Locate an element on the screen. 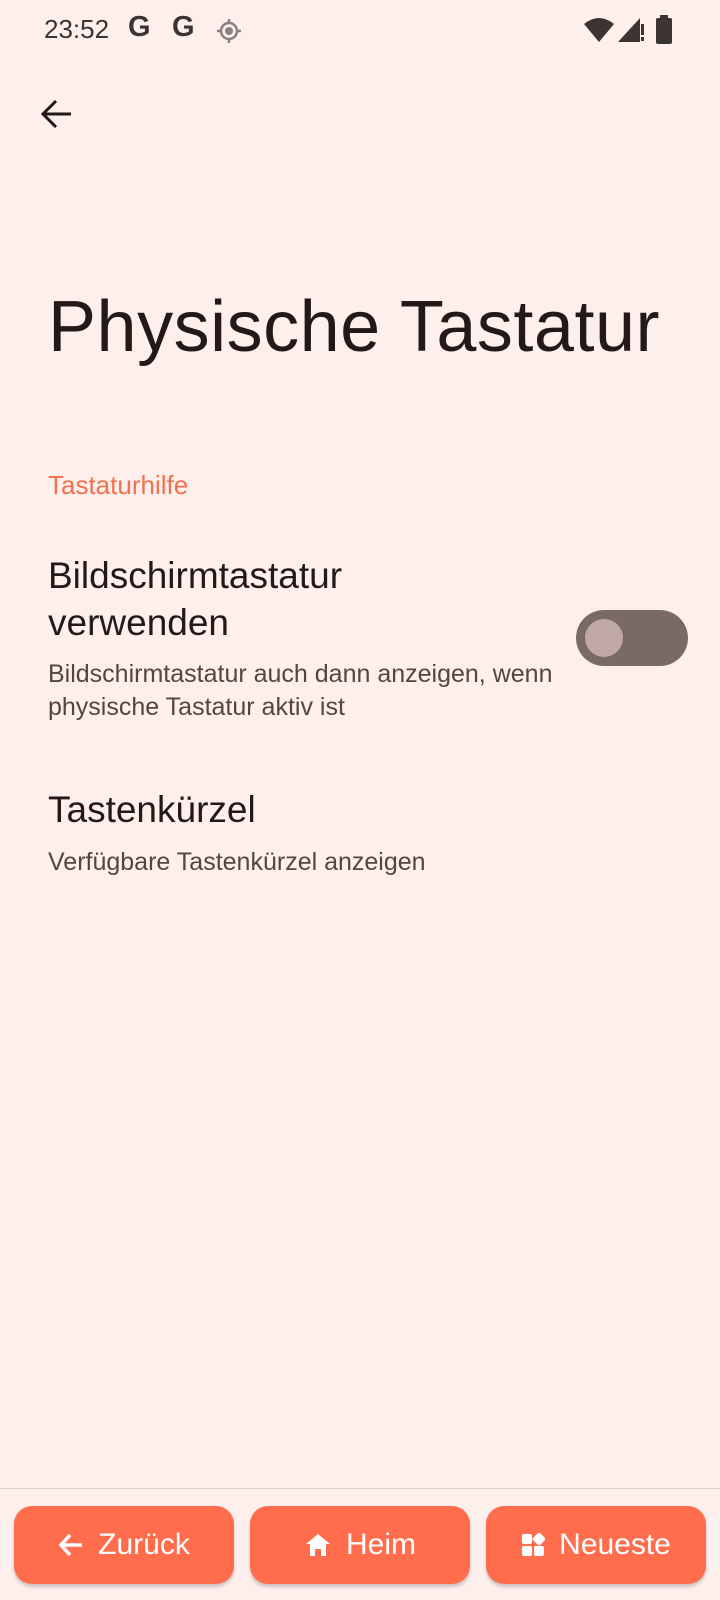  pref-title: Tastenkürzel is located at coordinates (152, 809).